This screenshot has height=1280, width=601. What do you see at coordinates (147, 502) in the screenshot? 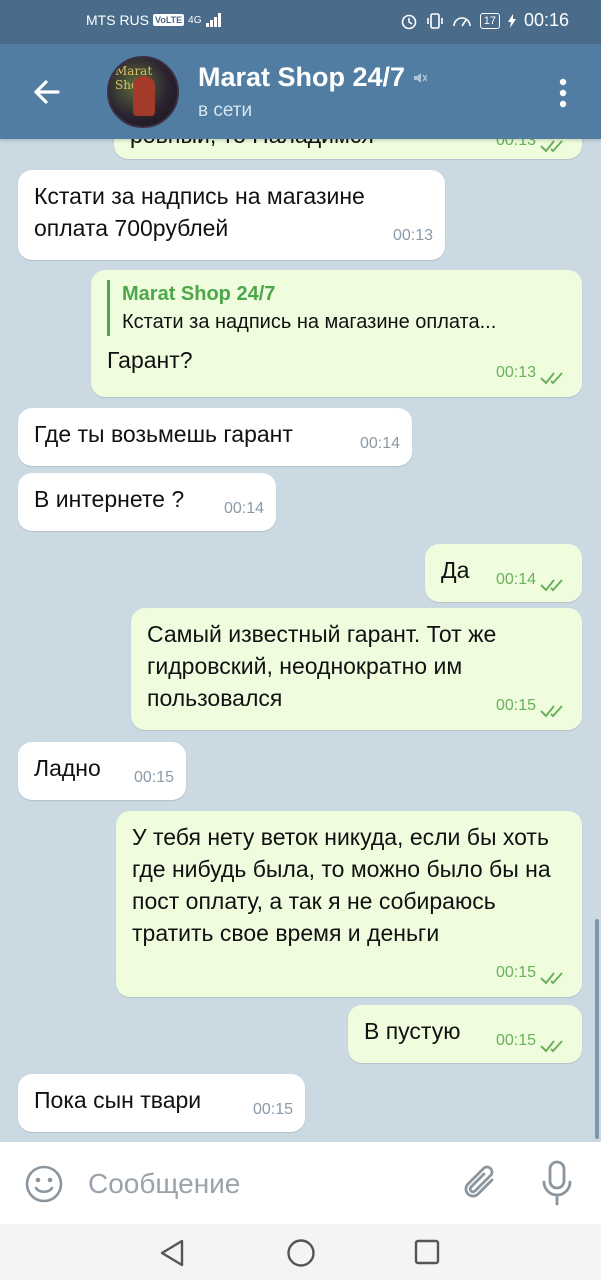
I see `message-bubble-incoming: В интернете ? 00:14` at bounding box center [147, 502].